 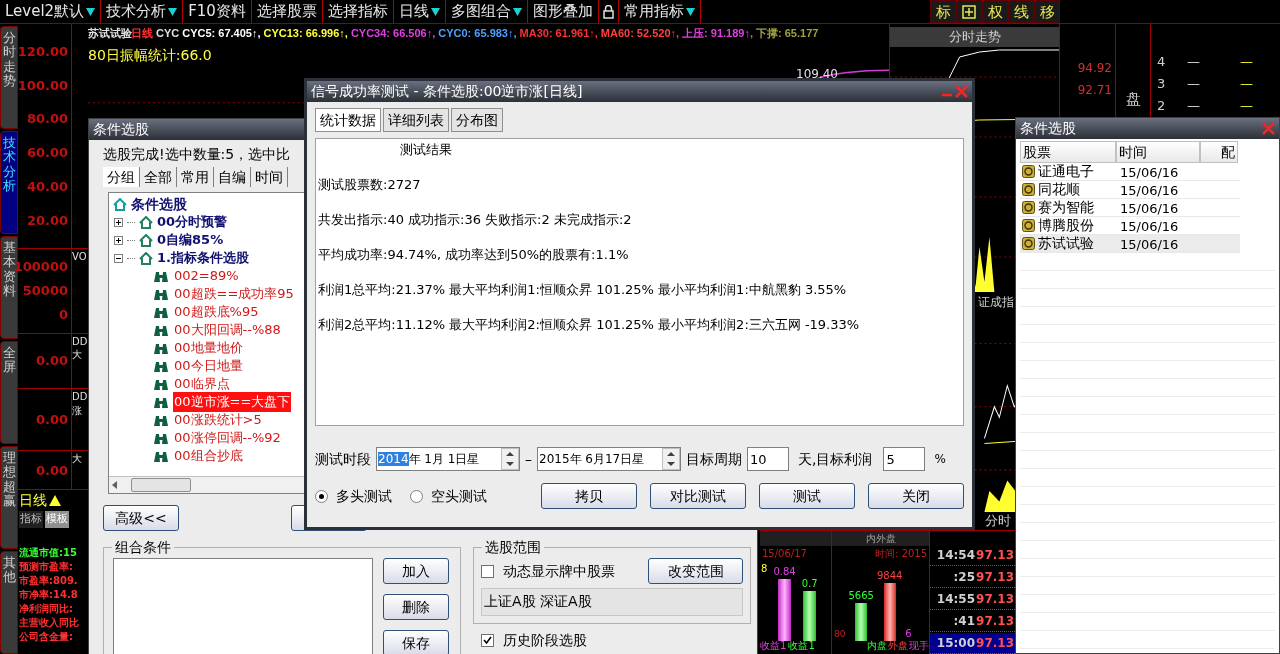 I want to click on tree-folder: 00分时预警, so click(x=192, y=222).